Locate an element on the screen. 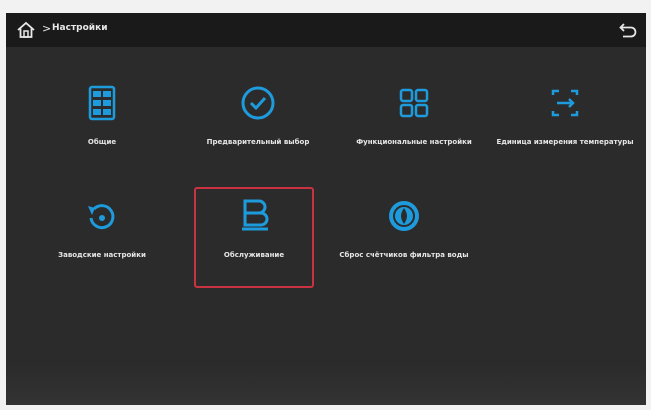 The width and height of the screenshot is (651, 410). tile-filter-reset: Сброс счётчиков фильтра воды is located at coordinates (404, 228).